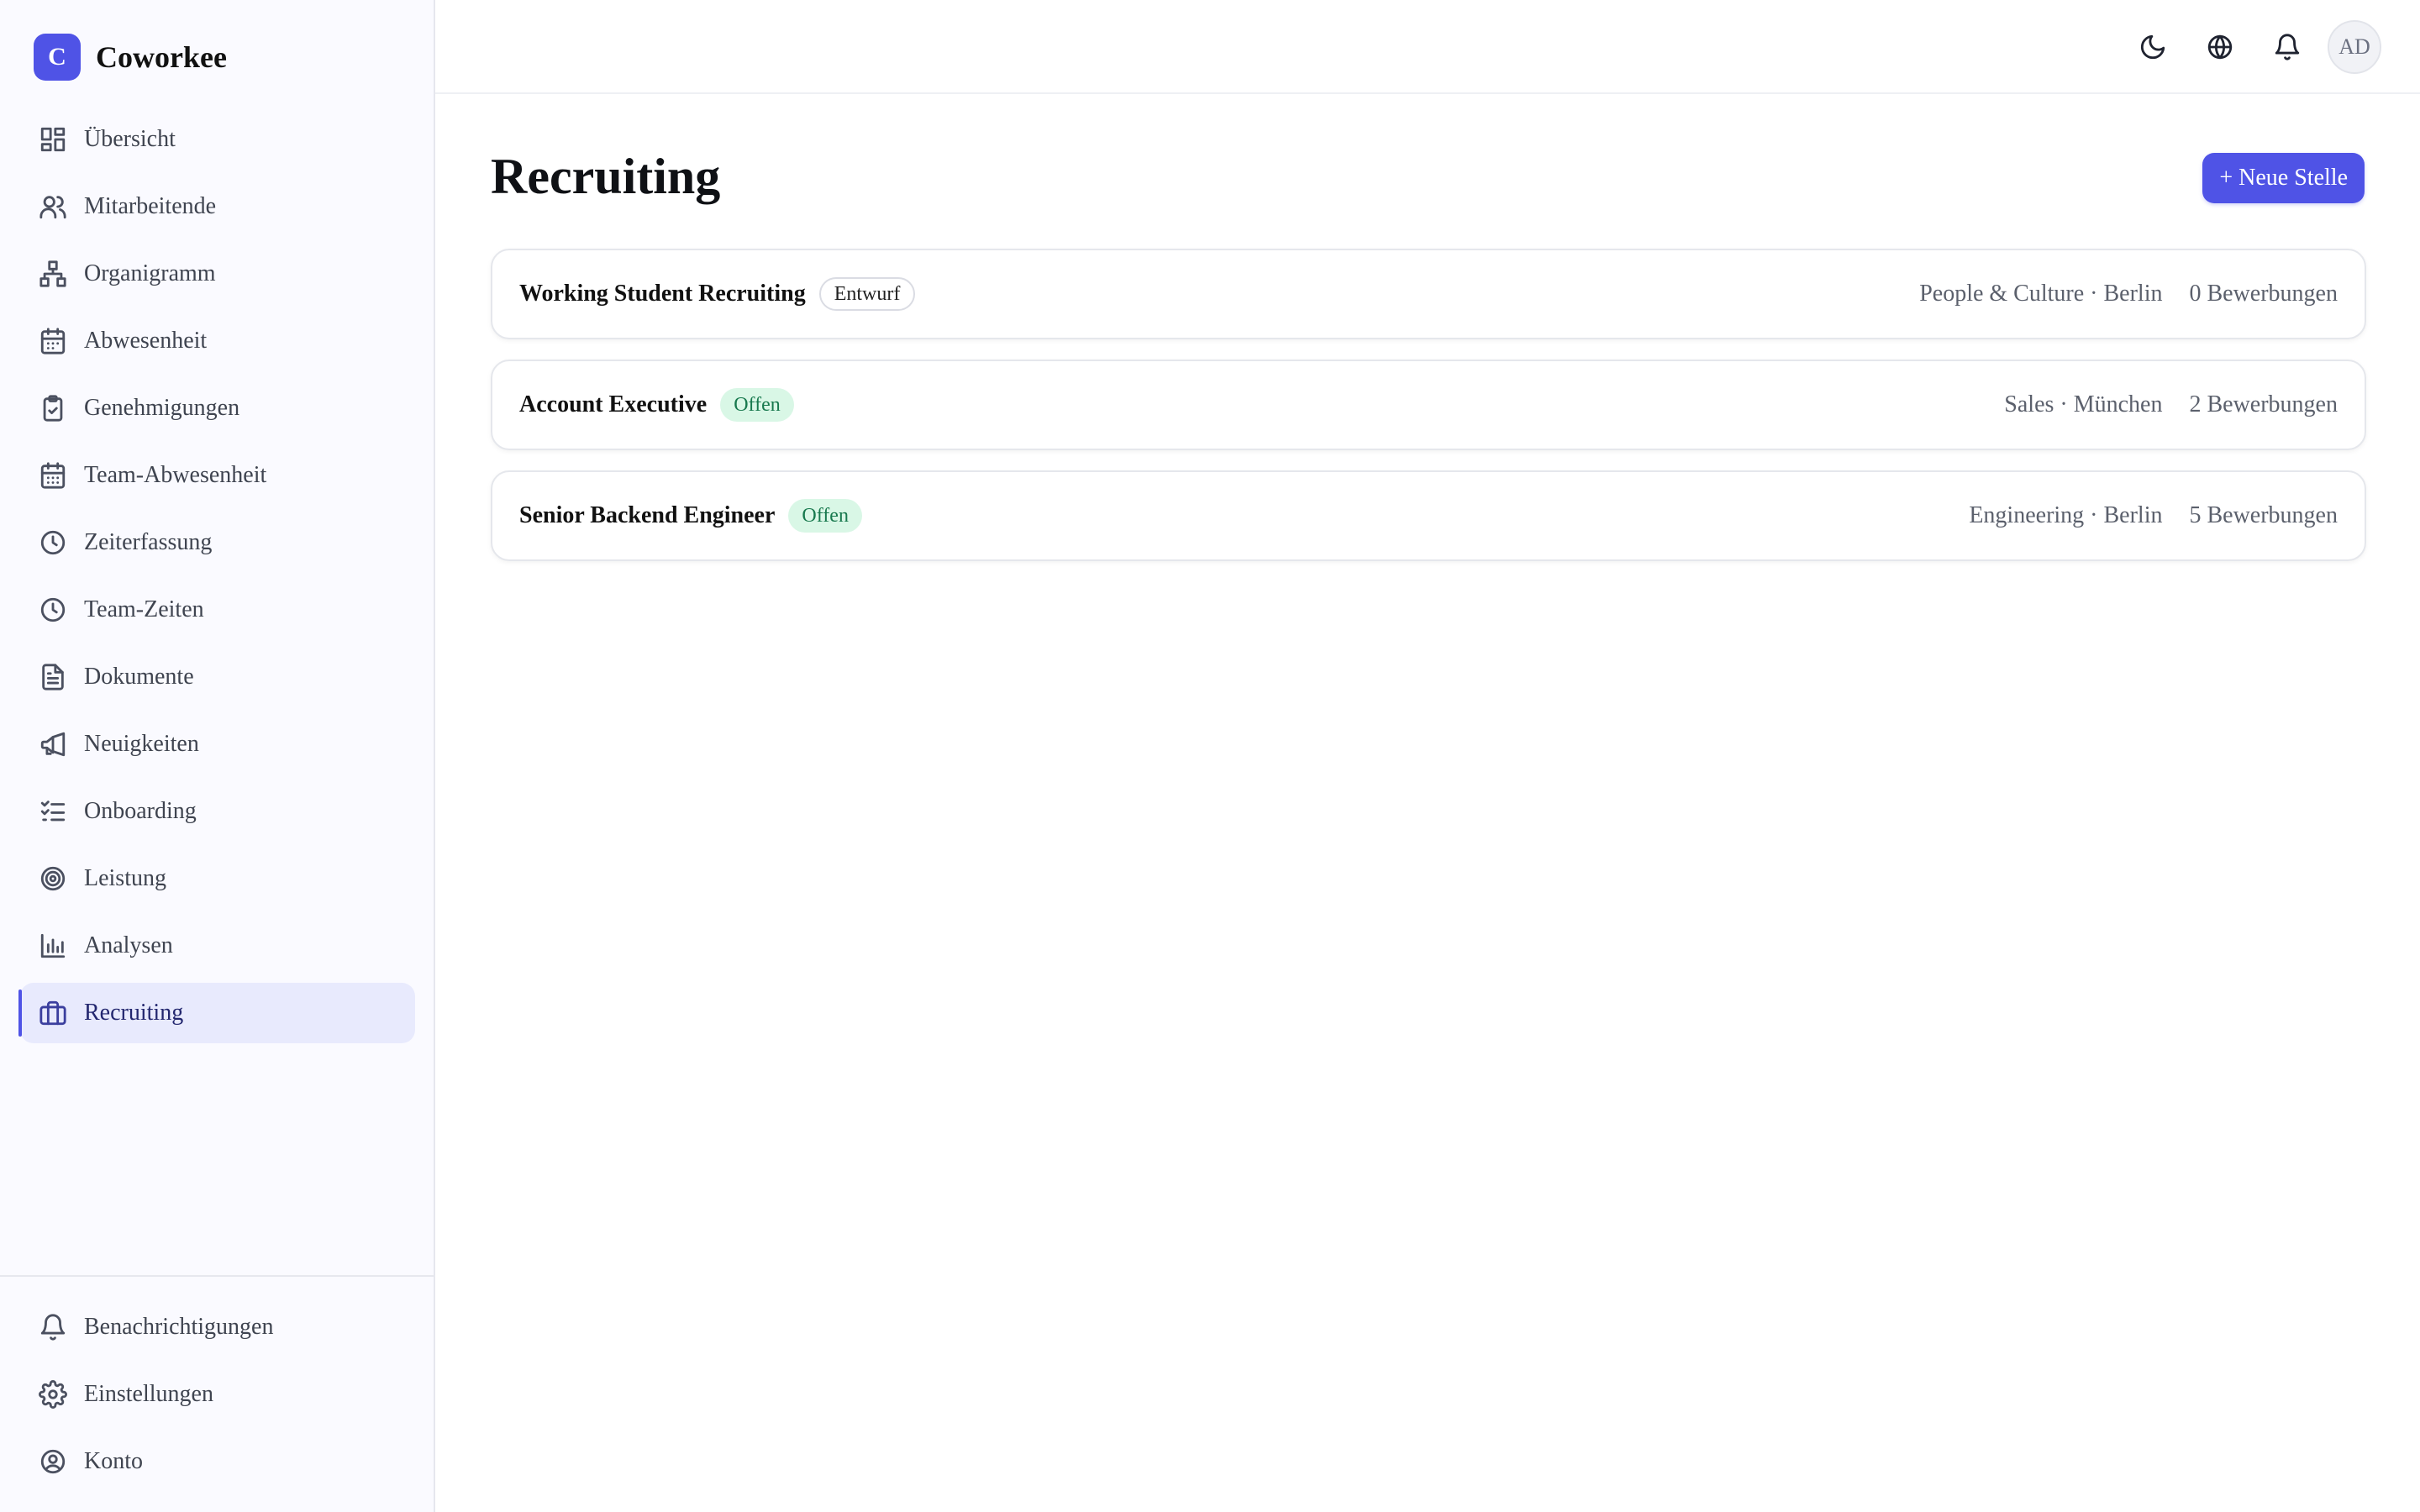 This screenshot has width=2420, height=1512. What do you see at coordinates (218, 542) in the screenshot?
I see `sidebar-item-zeiterfassung: Zeiterfassung` at bounding box center [218, 542].